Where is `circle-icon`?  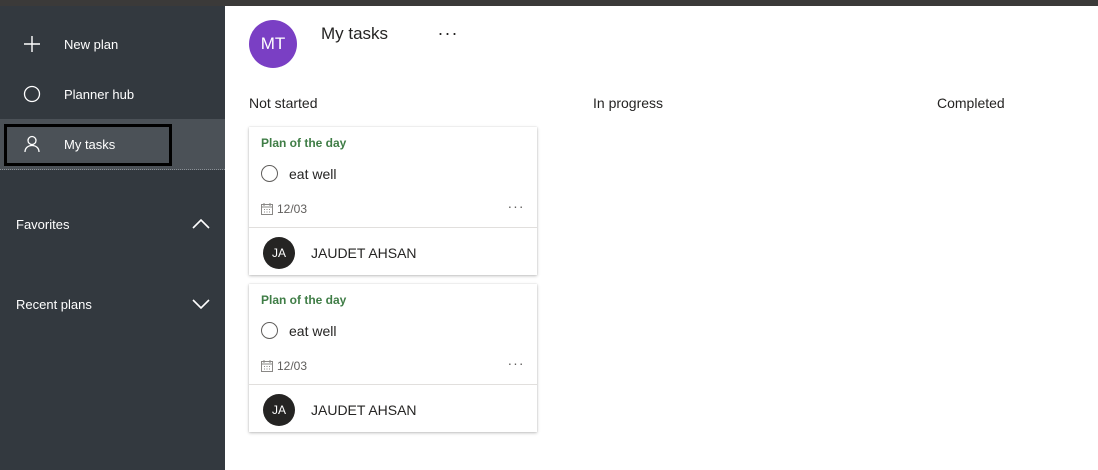
circle-icon is located at coordinates (32, 94).